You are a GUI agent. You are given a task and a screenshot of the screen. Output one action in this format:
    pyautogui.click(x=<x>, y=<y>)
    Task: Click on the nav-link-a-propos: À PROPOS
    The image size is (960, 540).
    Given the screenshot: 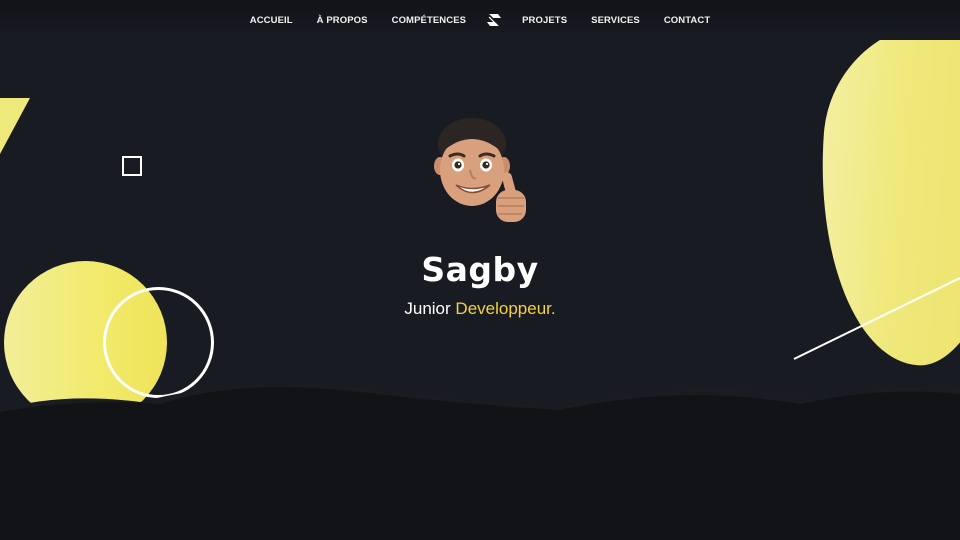 What is the action you would take?
    pyautogui.click(x=342, y=20)
    